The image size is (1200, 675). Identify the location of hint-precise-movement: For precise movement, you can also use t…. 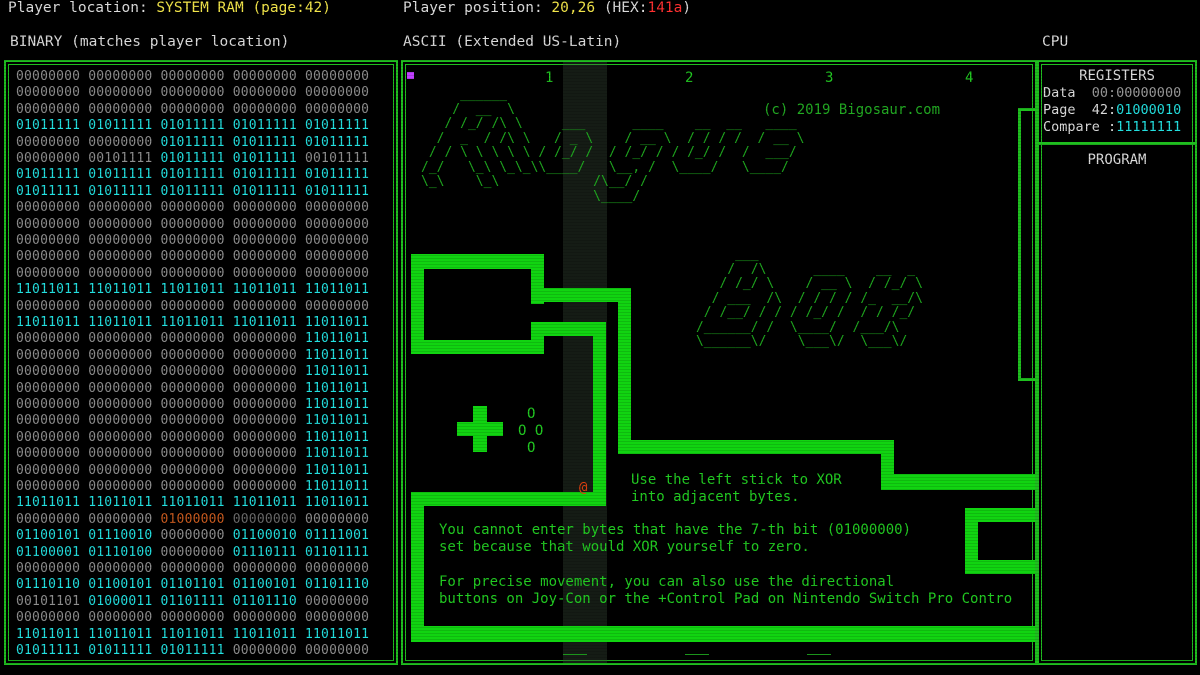
(726, 590).